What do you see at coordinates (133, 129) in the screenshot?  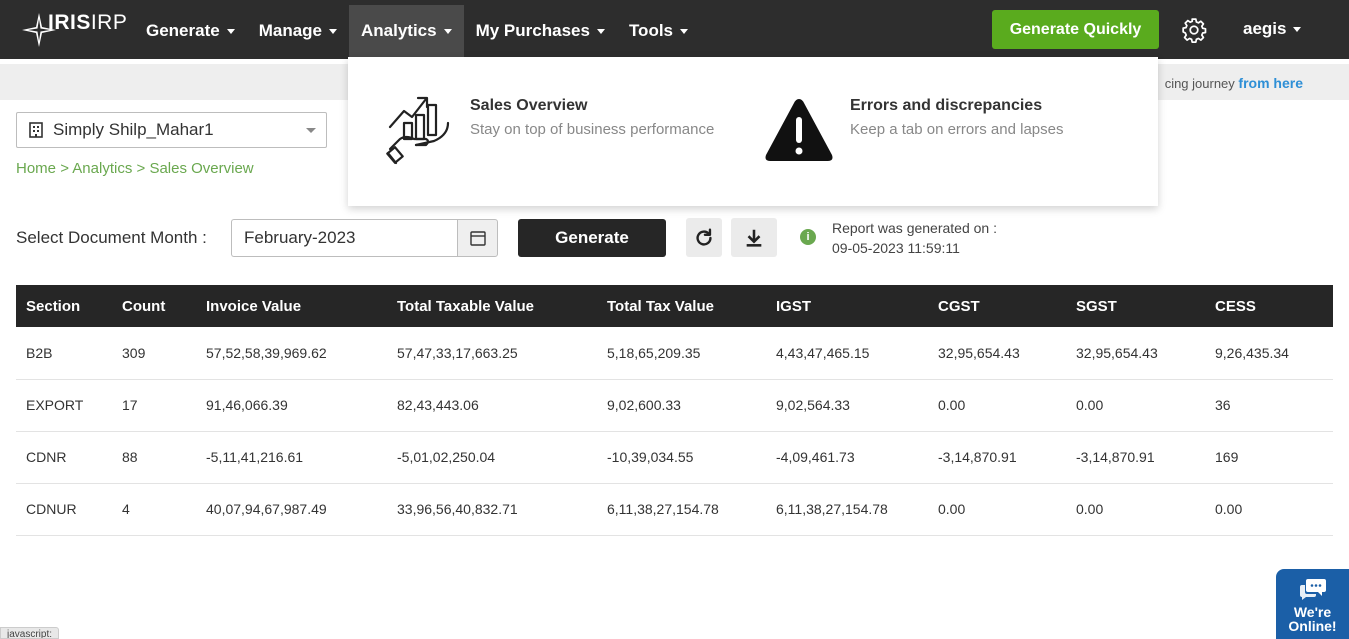 I see `organisation-name: Simply Shilp_Mahar1` at bounding box center [133, 129].